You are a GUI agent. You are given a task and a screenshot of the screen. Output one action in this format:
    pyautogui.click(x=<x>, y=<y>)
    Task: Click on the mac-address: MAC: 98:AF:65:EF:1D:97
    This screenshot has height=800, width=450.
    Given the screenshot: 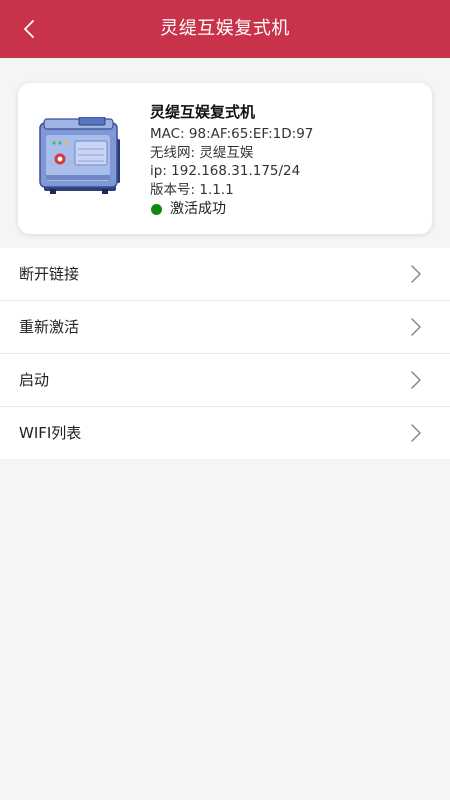 What is the action you would take?
    pyautogui.click(x=232, y=134)
    